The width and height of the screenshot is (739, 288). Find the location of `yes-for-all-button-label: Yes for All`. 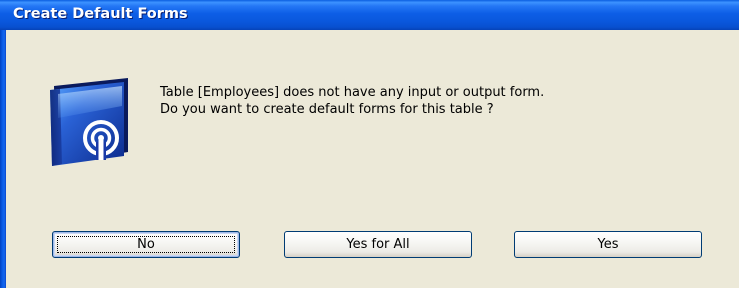

yes-for-all-button-label: Yes for All is located at coordinates (378, 244).